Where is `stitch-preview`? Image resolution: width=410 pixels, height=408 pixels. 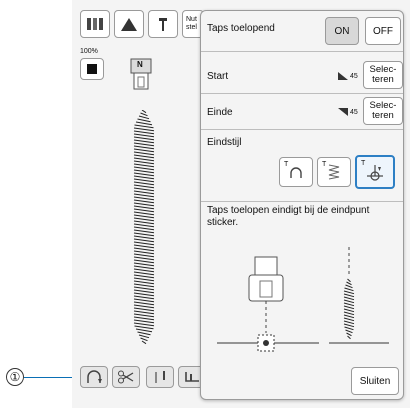 stitch-preview is located at coordinates (144, 227).